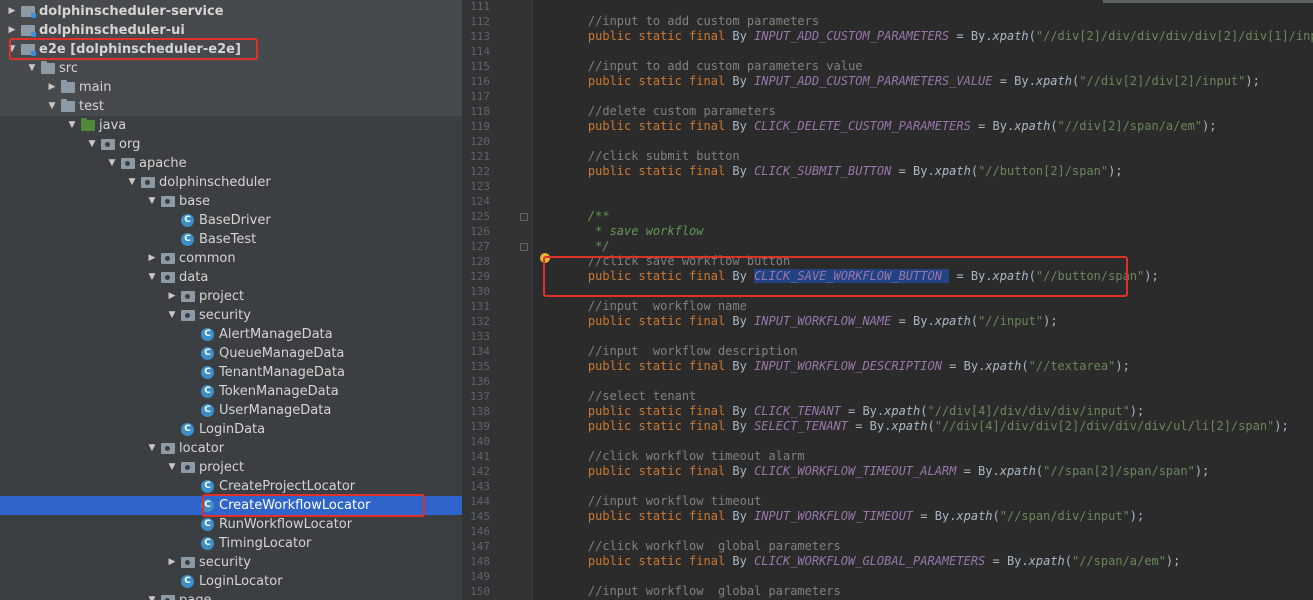 Image resolution: width=1313 pixels, height=600 pixels. What do you see at coordinates (700, 591) in the screenshot?
I see `code-line: //input workflow global parameters` at bounding box center [700, 591].